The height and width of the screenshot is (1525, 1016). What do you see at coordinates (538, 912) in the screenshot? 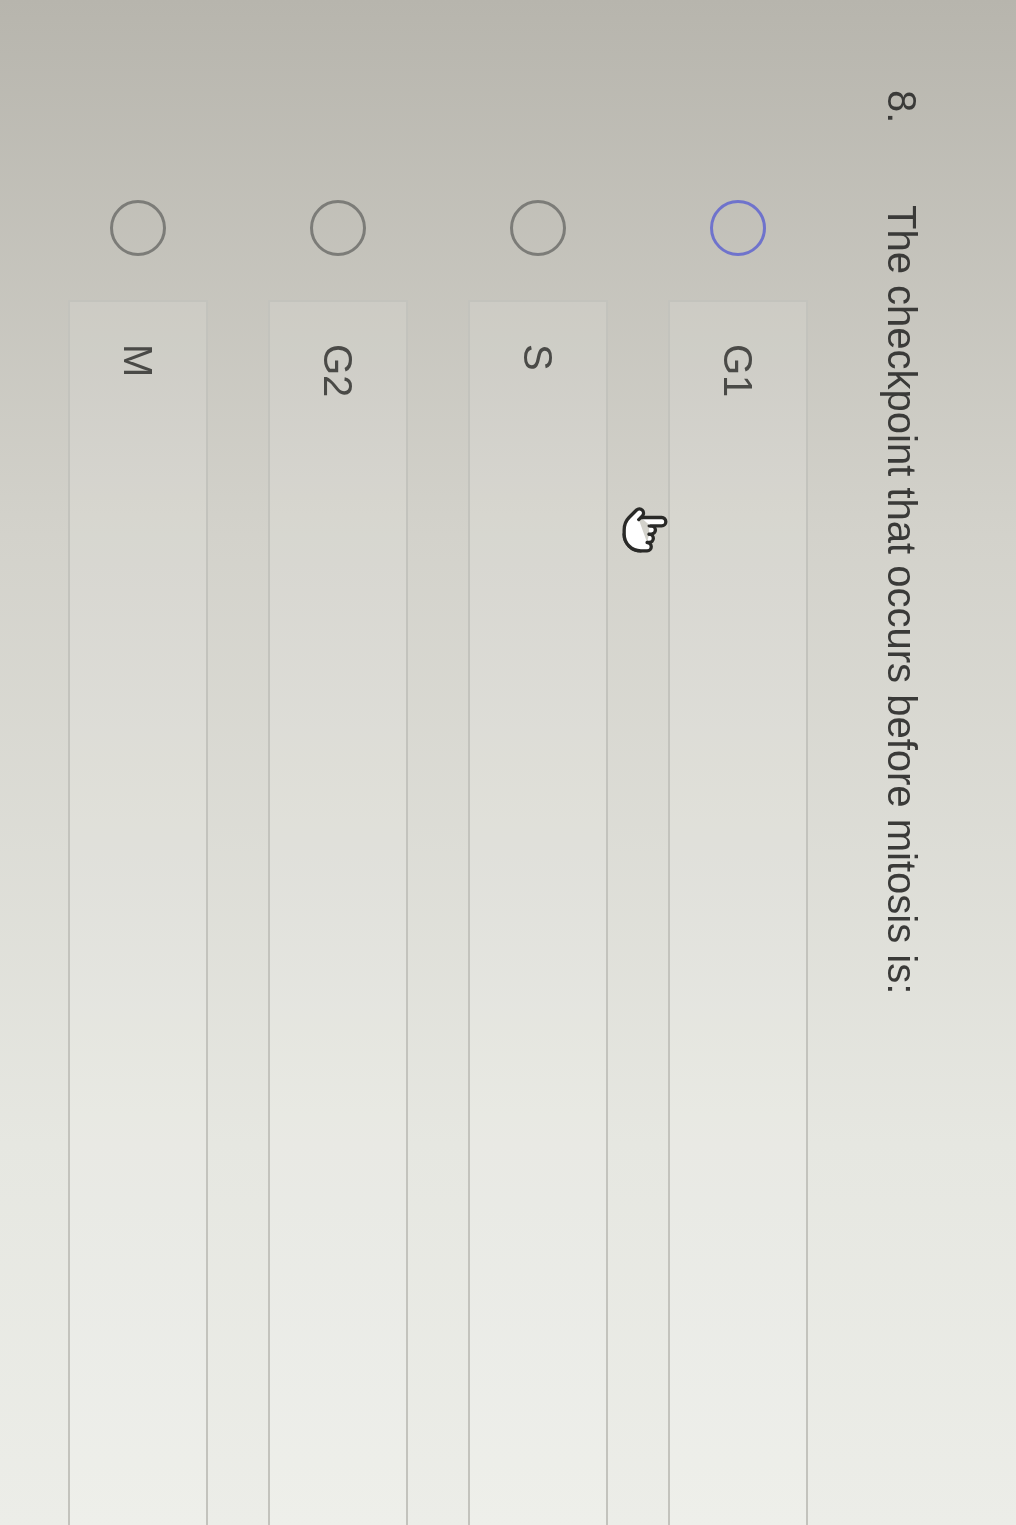
I see `answer-option: S` at bounding box center [538, 912].